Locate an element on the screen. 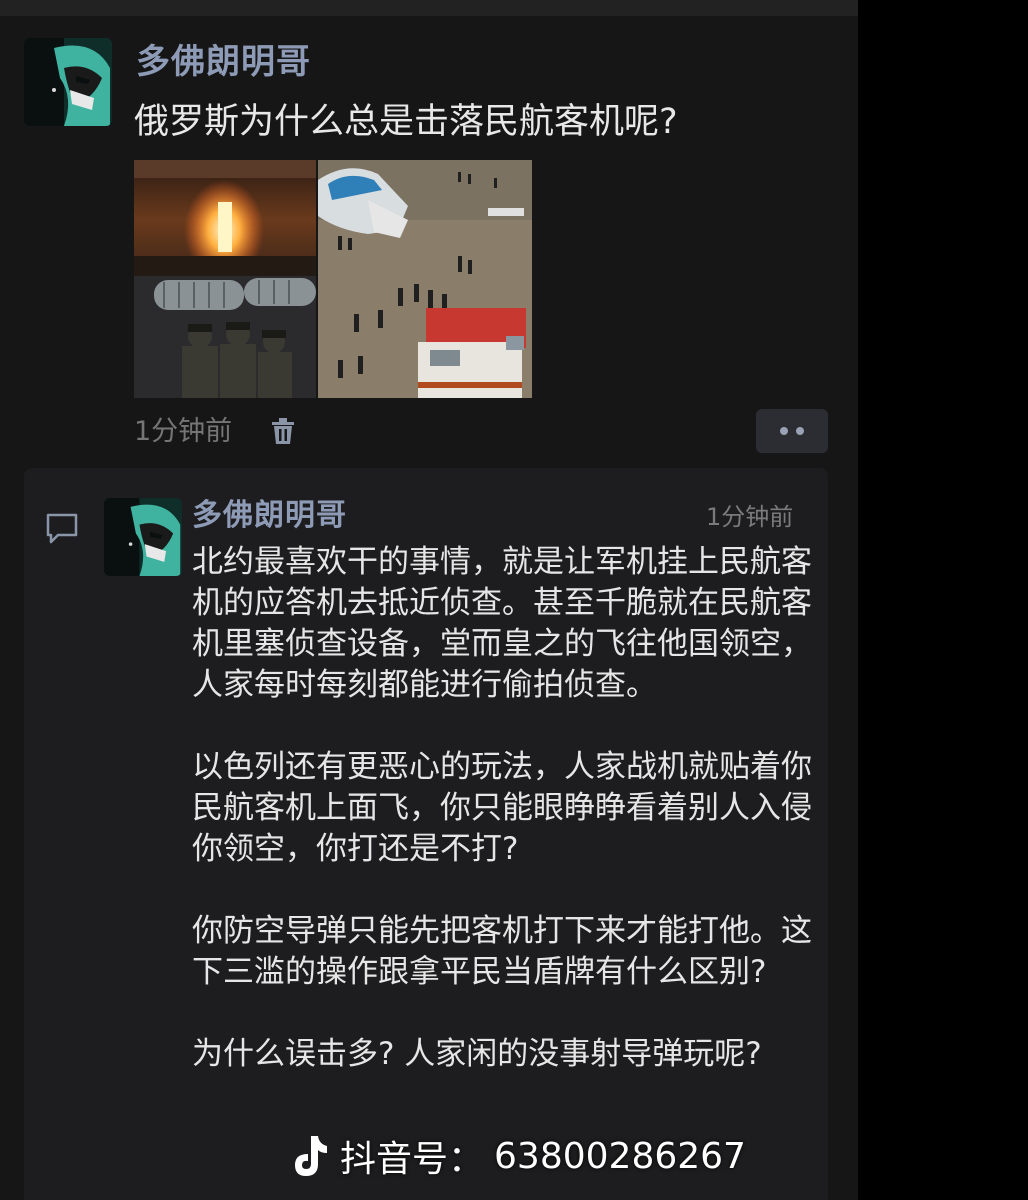 This screenshot has width=1028, height=1200. comment-author-name: 多佛朗明哥 is located at coordinates (269, 516).